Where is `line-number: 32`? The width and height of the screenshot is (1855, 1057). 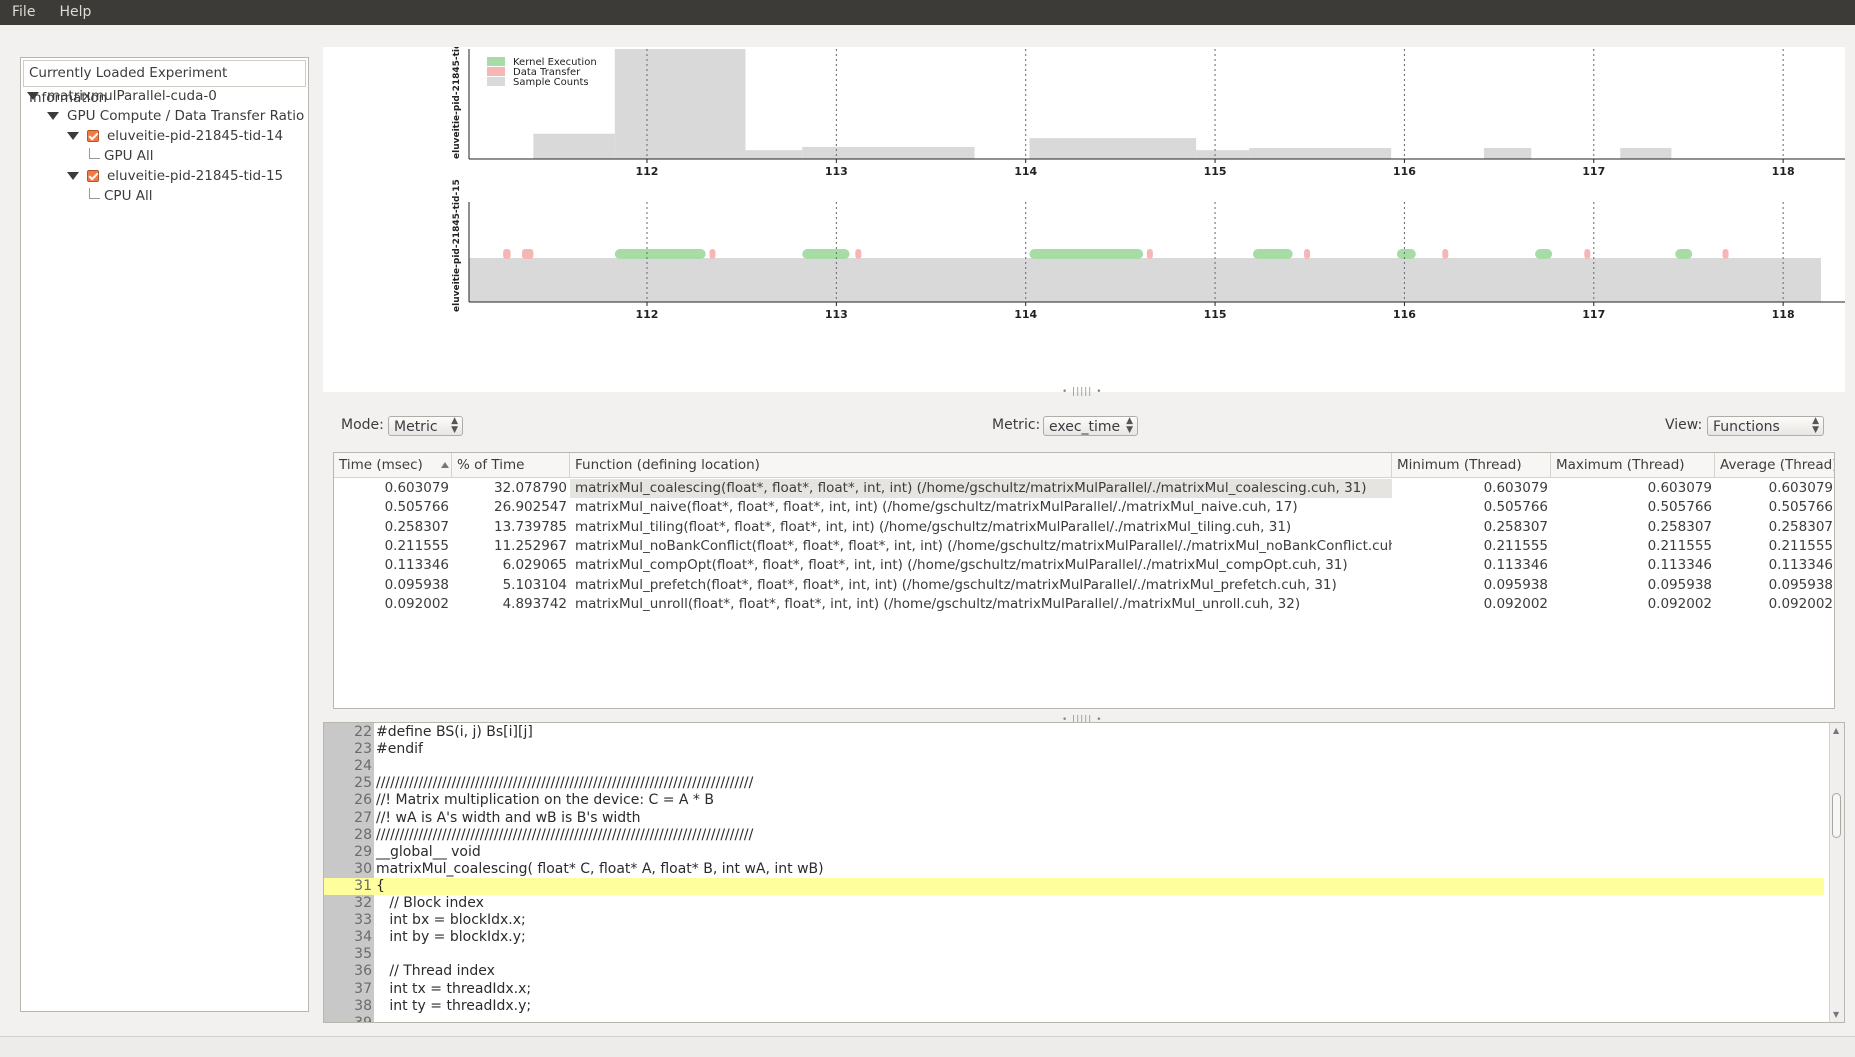
line-number: 32 is located at coordinates (363, 903).